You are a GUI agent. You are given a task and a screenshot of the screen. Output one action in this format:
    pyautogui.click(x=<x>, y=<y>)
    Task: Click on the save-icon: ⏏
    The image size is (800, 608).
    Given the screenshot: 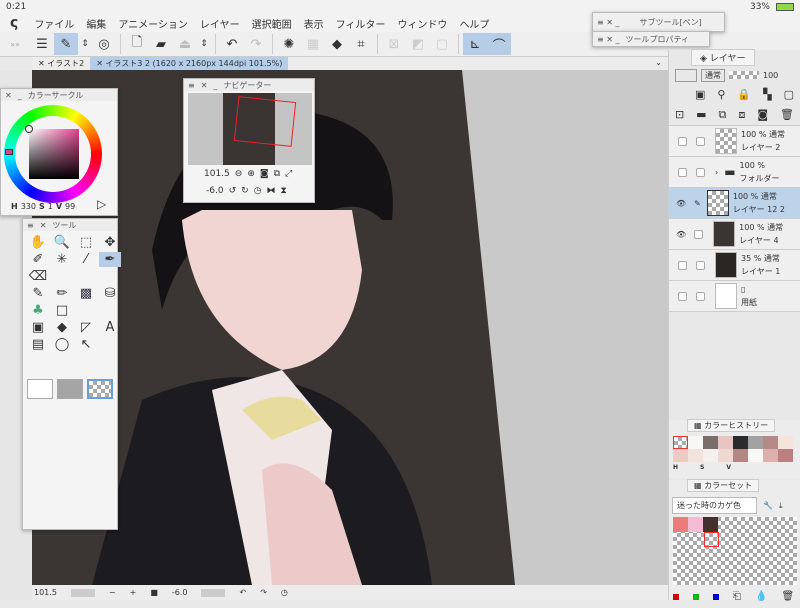 What is the action you would take?
    pyautogui.click(x=185, y=44)
    